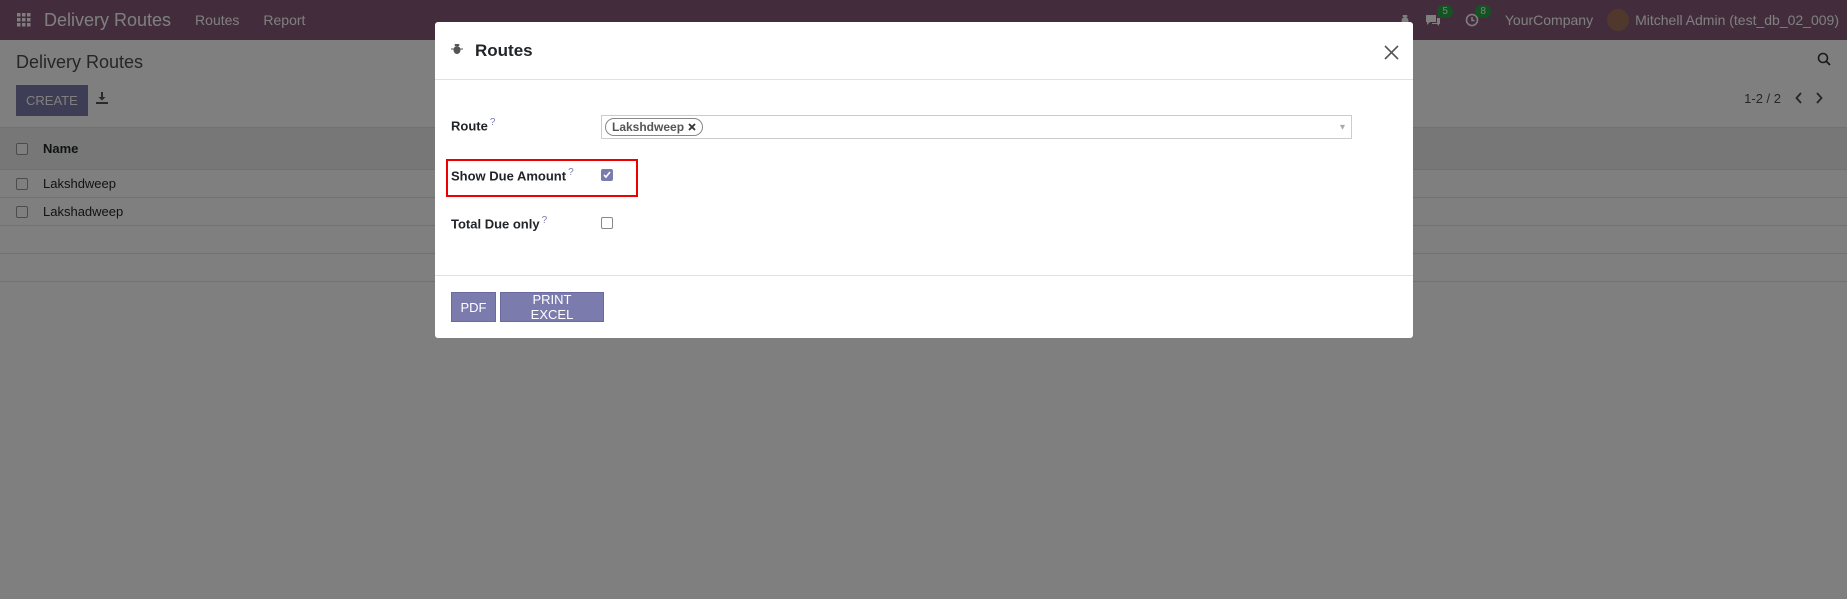 The height and width of the screenshot is (599, 1847). I want to click on show-due-amount-text: Show Due Amount, so click(509, 176).